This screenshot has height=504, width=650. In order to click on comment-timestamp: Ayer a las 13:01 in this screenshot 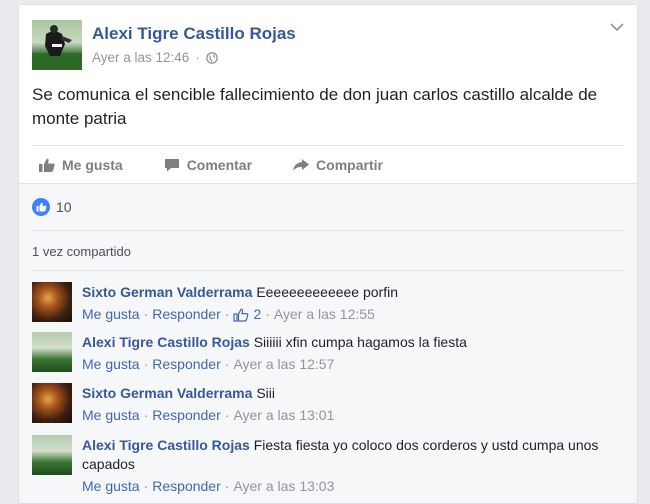, I will do `click(283, 415)`.